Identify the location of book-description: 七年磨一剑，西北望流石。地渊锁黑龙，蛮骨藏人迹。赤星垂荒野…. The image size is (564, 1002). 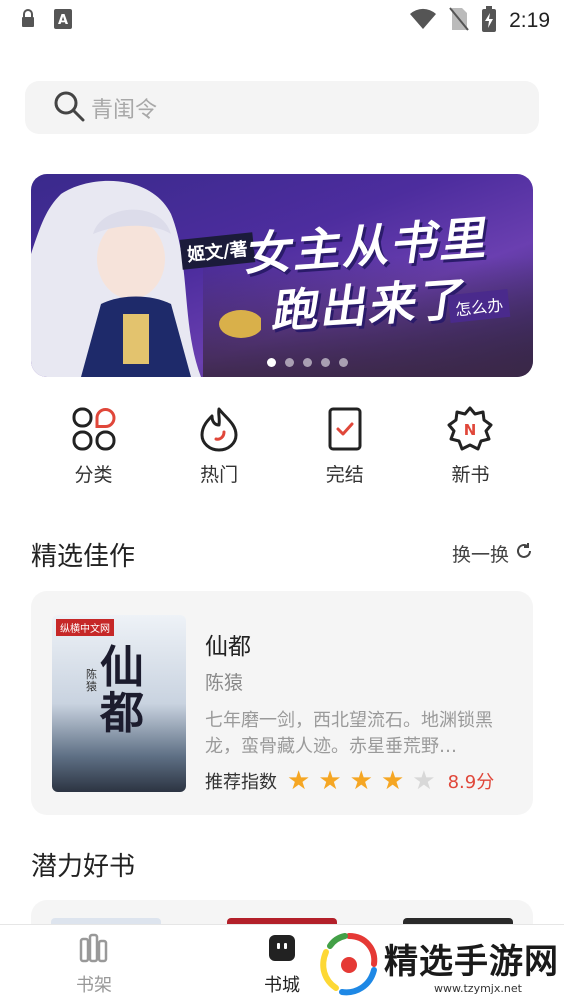
(349, 733).